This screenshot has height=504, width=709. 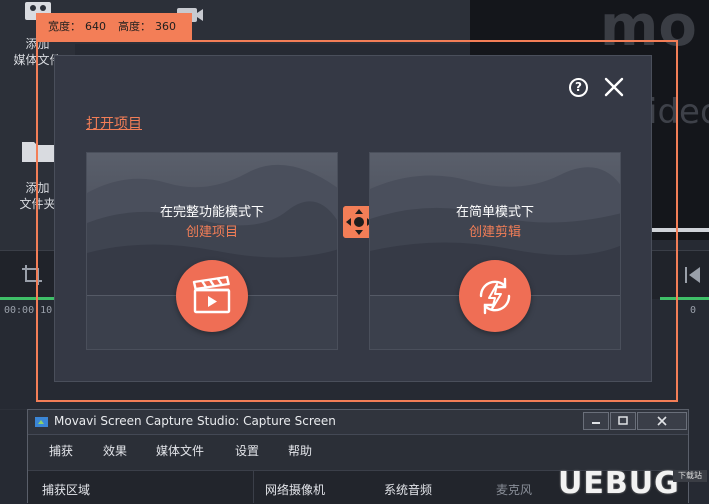 What do you see at coordinates (180, 450) in the screenshot?
I see `menu-media: 媒体文件` at bounding box center [180, 450].